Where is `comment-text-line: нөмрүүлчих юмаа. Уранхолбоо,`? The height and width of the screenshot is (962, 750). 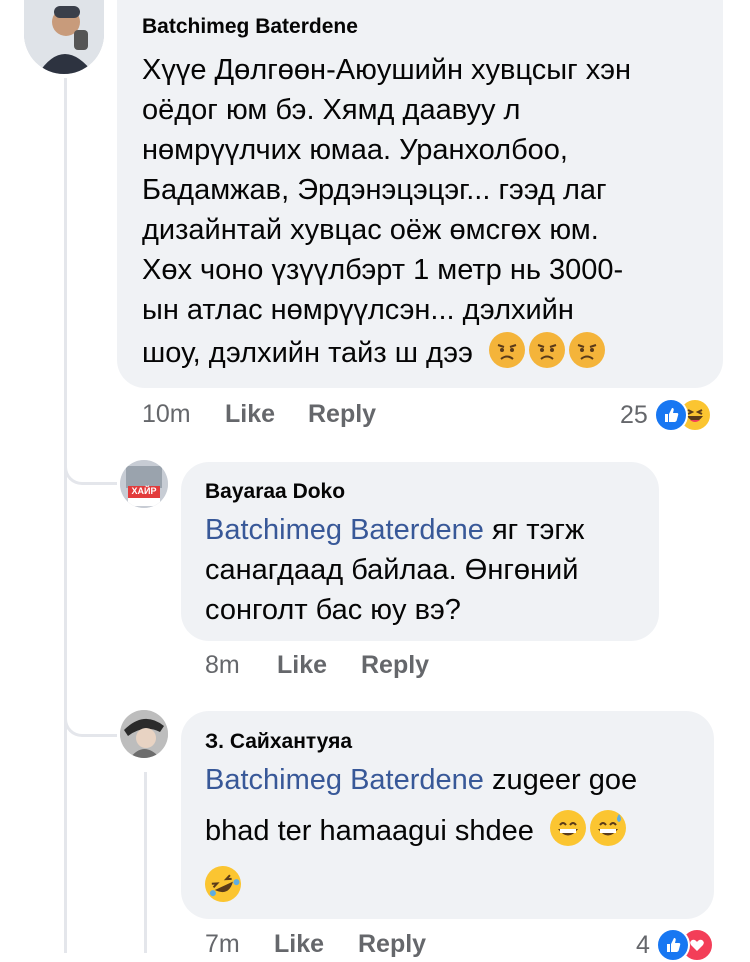
comment-text-line: нөмрүүлчих юмаа. Уранхолбоо, is located at coordinates (355, 150).